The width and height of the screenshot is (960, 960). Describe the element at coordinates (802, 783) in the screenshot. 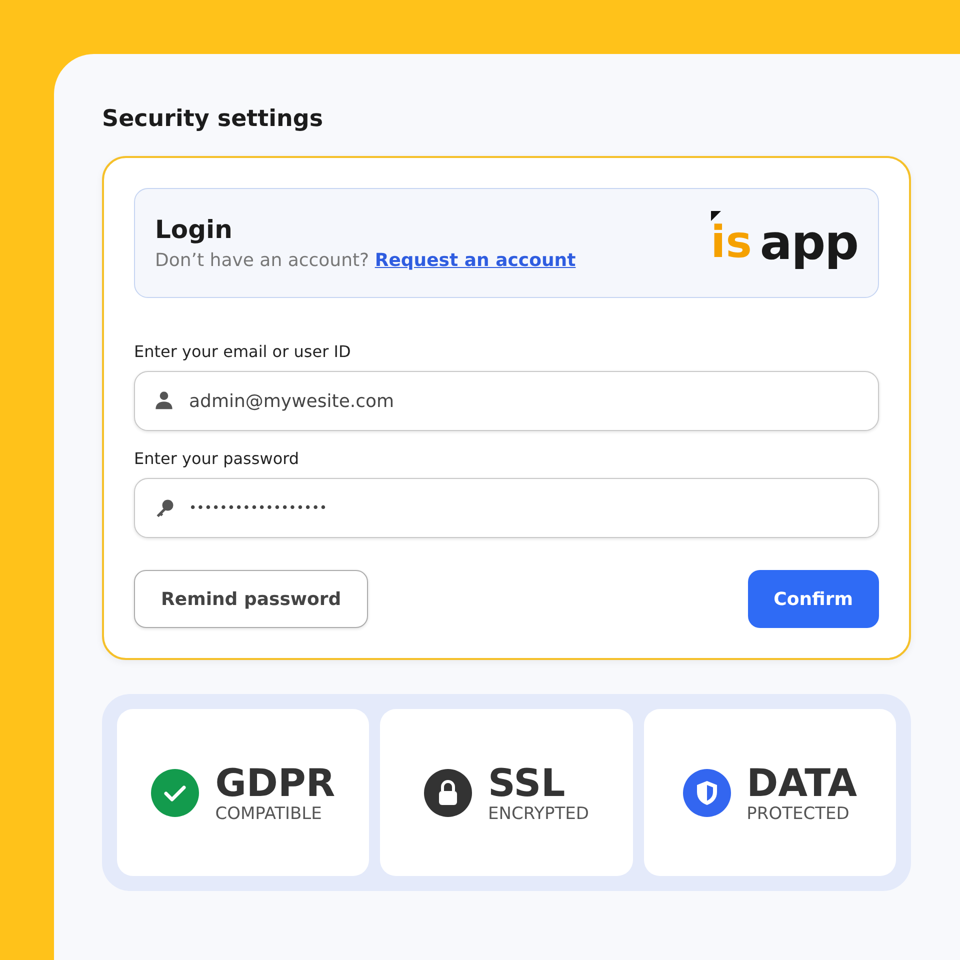

I see `badge-title: DATA` at that location.